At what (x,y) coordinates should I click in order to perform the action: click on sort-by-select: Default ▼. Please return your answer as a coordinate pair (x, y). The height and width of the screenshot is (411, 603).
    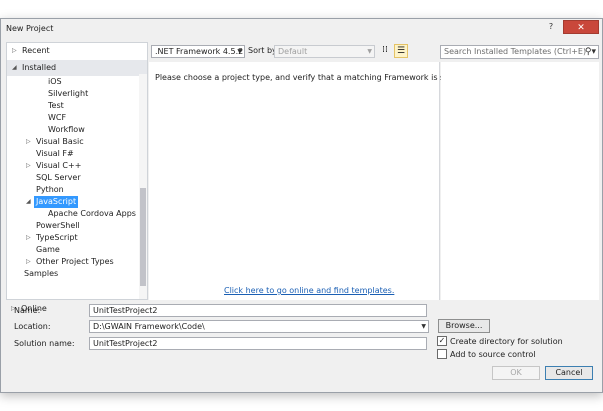
    Looking at the image, I should click on (324, 51).